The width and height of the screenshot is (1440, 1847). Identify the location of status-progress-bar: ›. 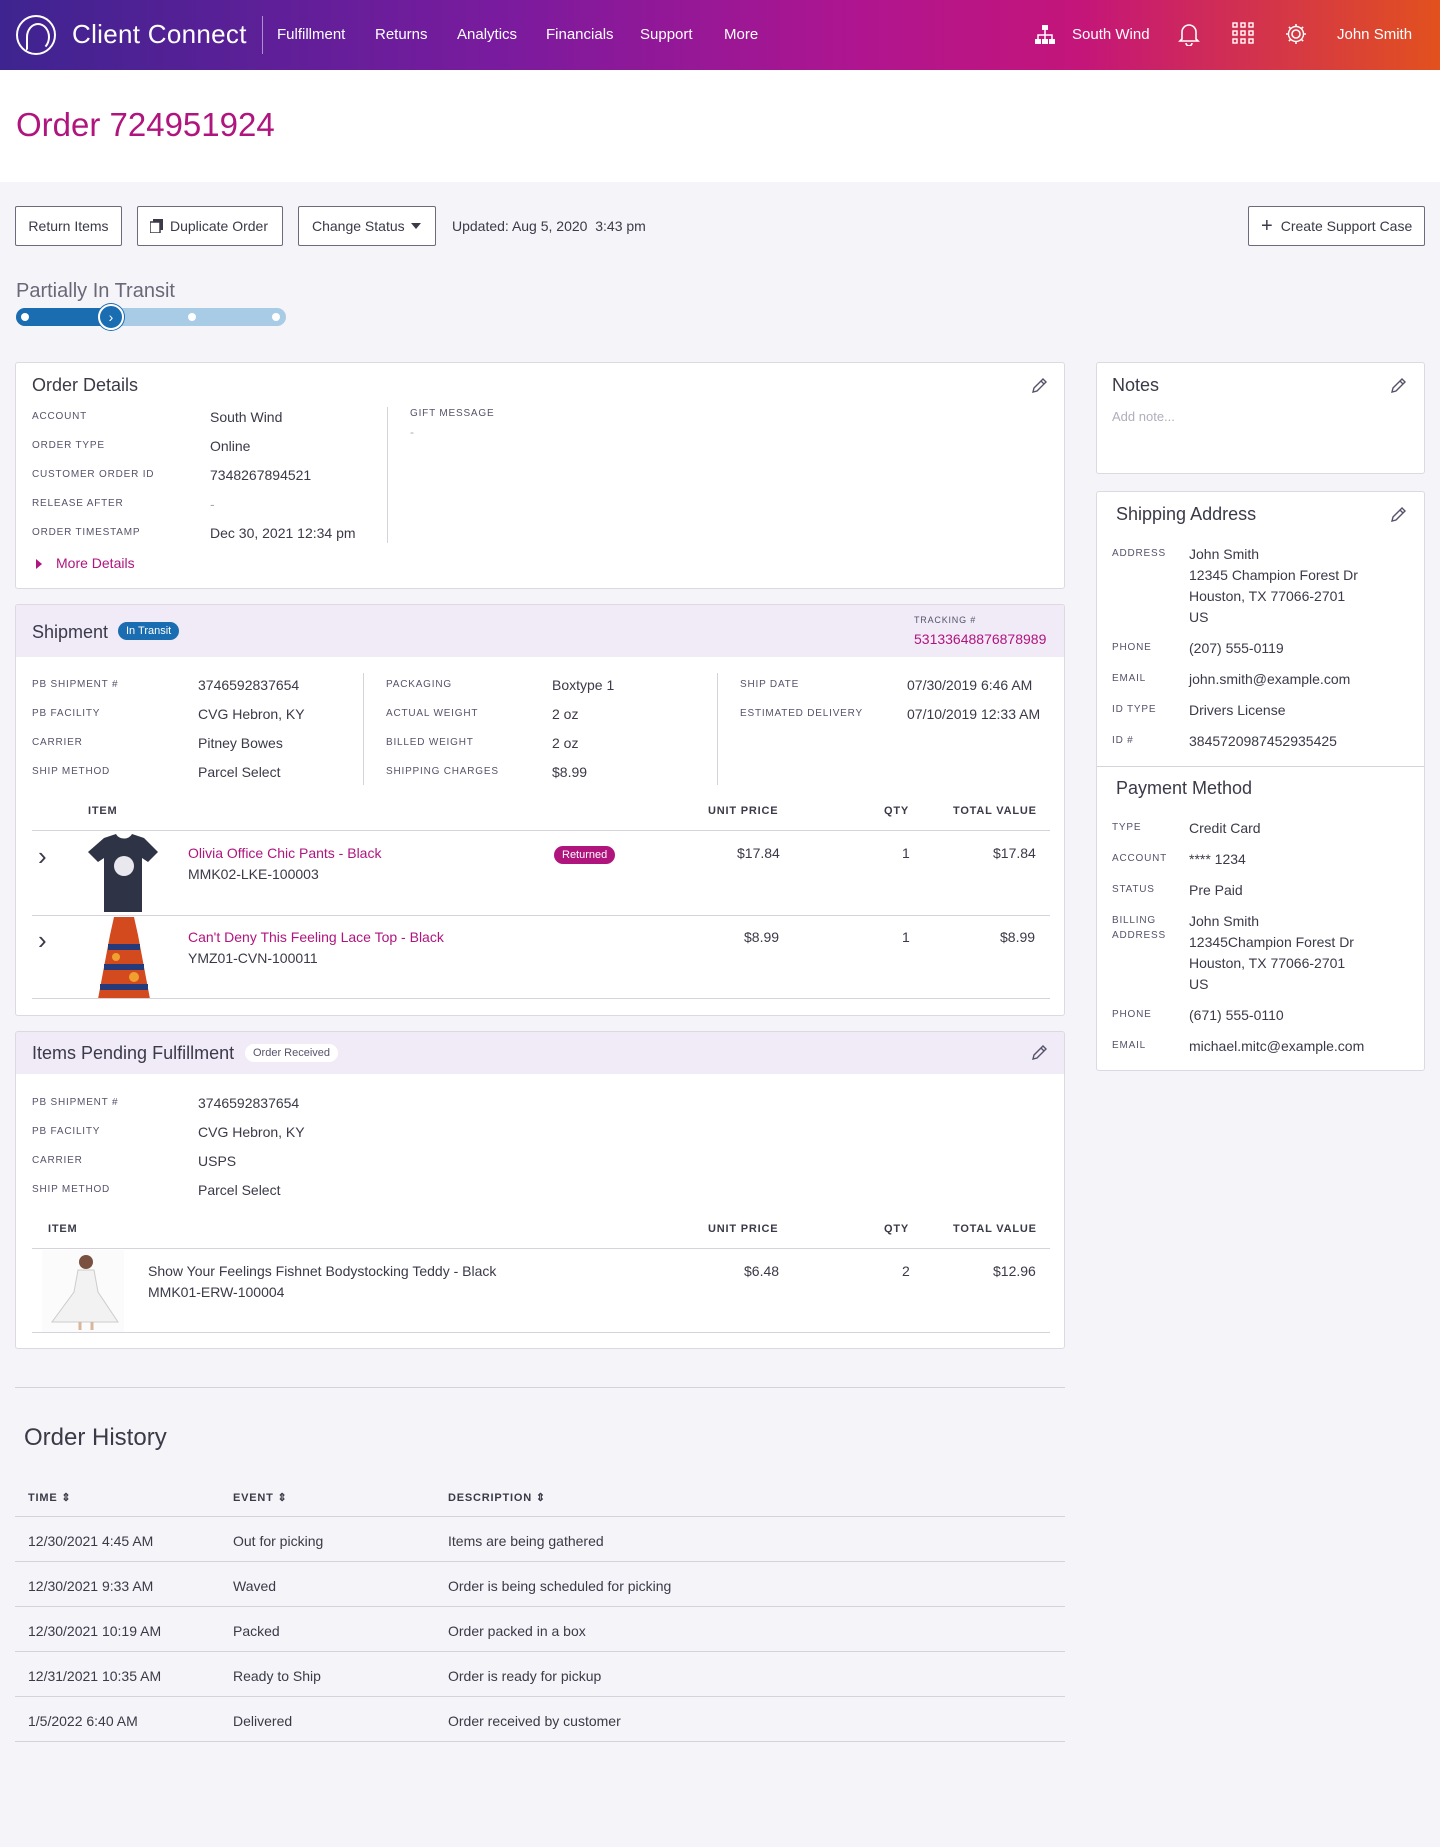
(151, 317).